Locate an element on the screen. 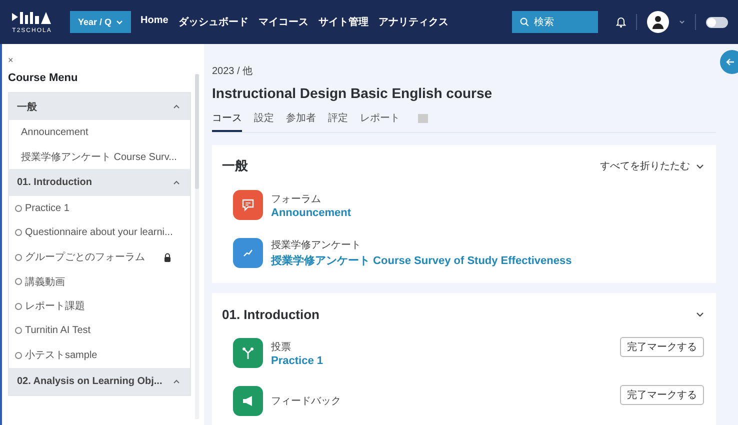 The width and height of the screenshot is (738, 425). item-label: Turnitin AI Test is located at coordinates (58, 330).